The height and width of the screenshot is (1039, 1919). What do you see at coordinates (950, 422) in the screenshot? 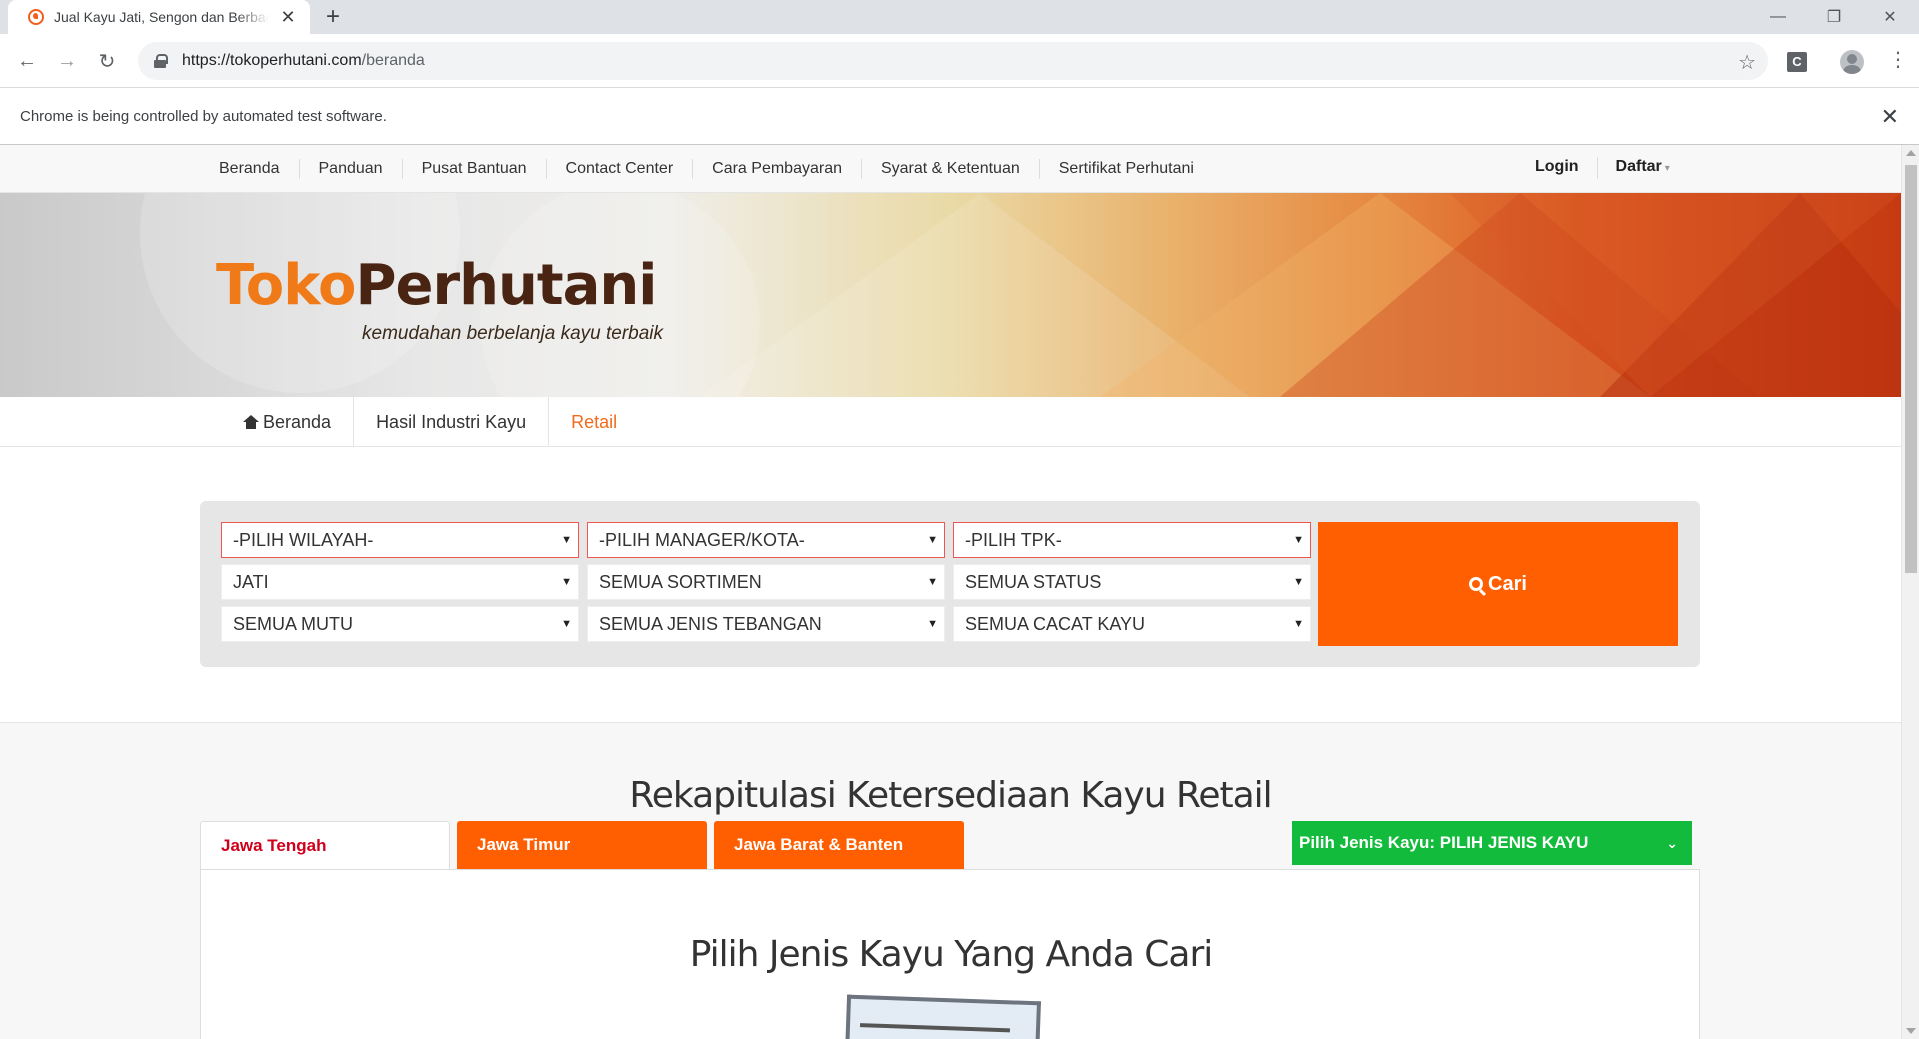
I see `category-nav: Beranda Hasil Industri Kayu Retail` at bounding box center [950, 422].